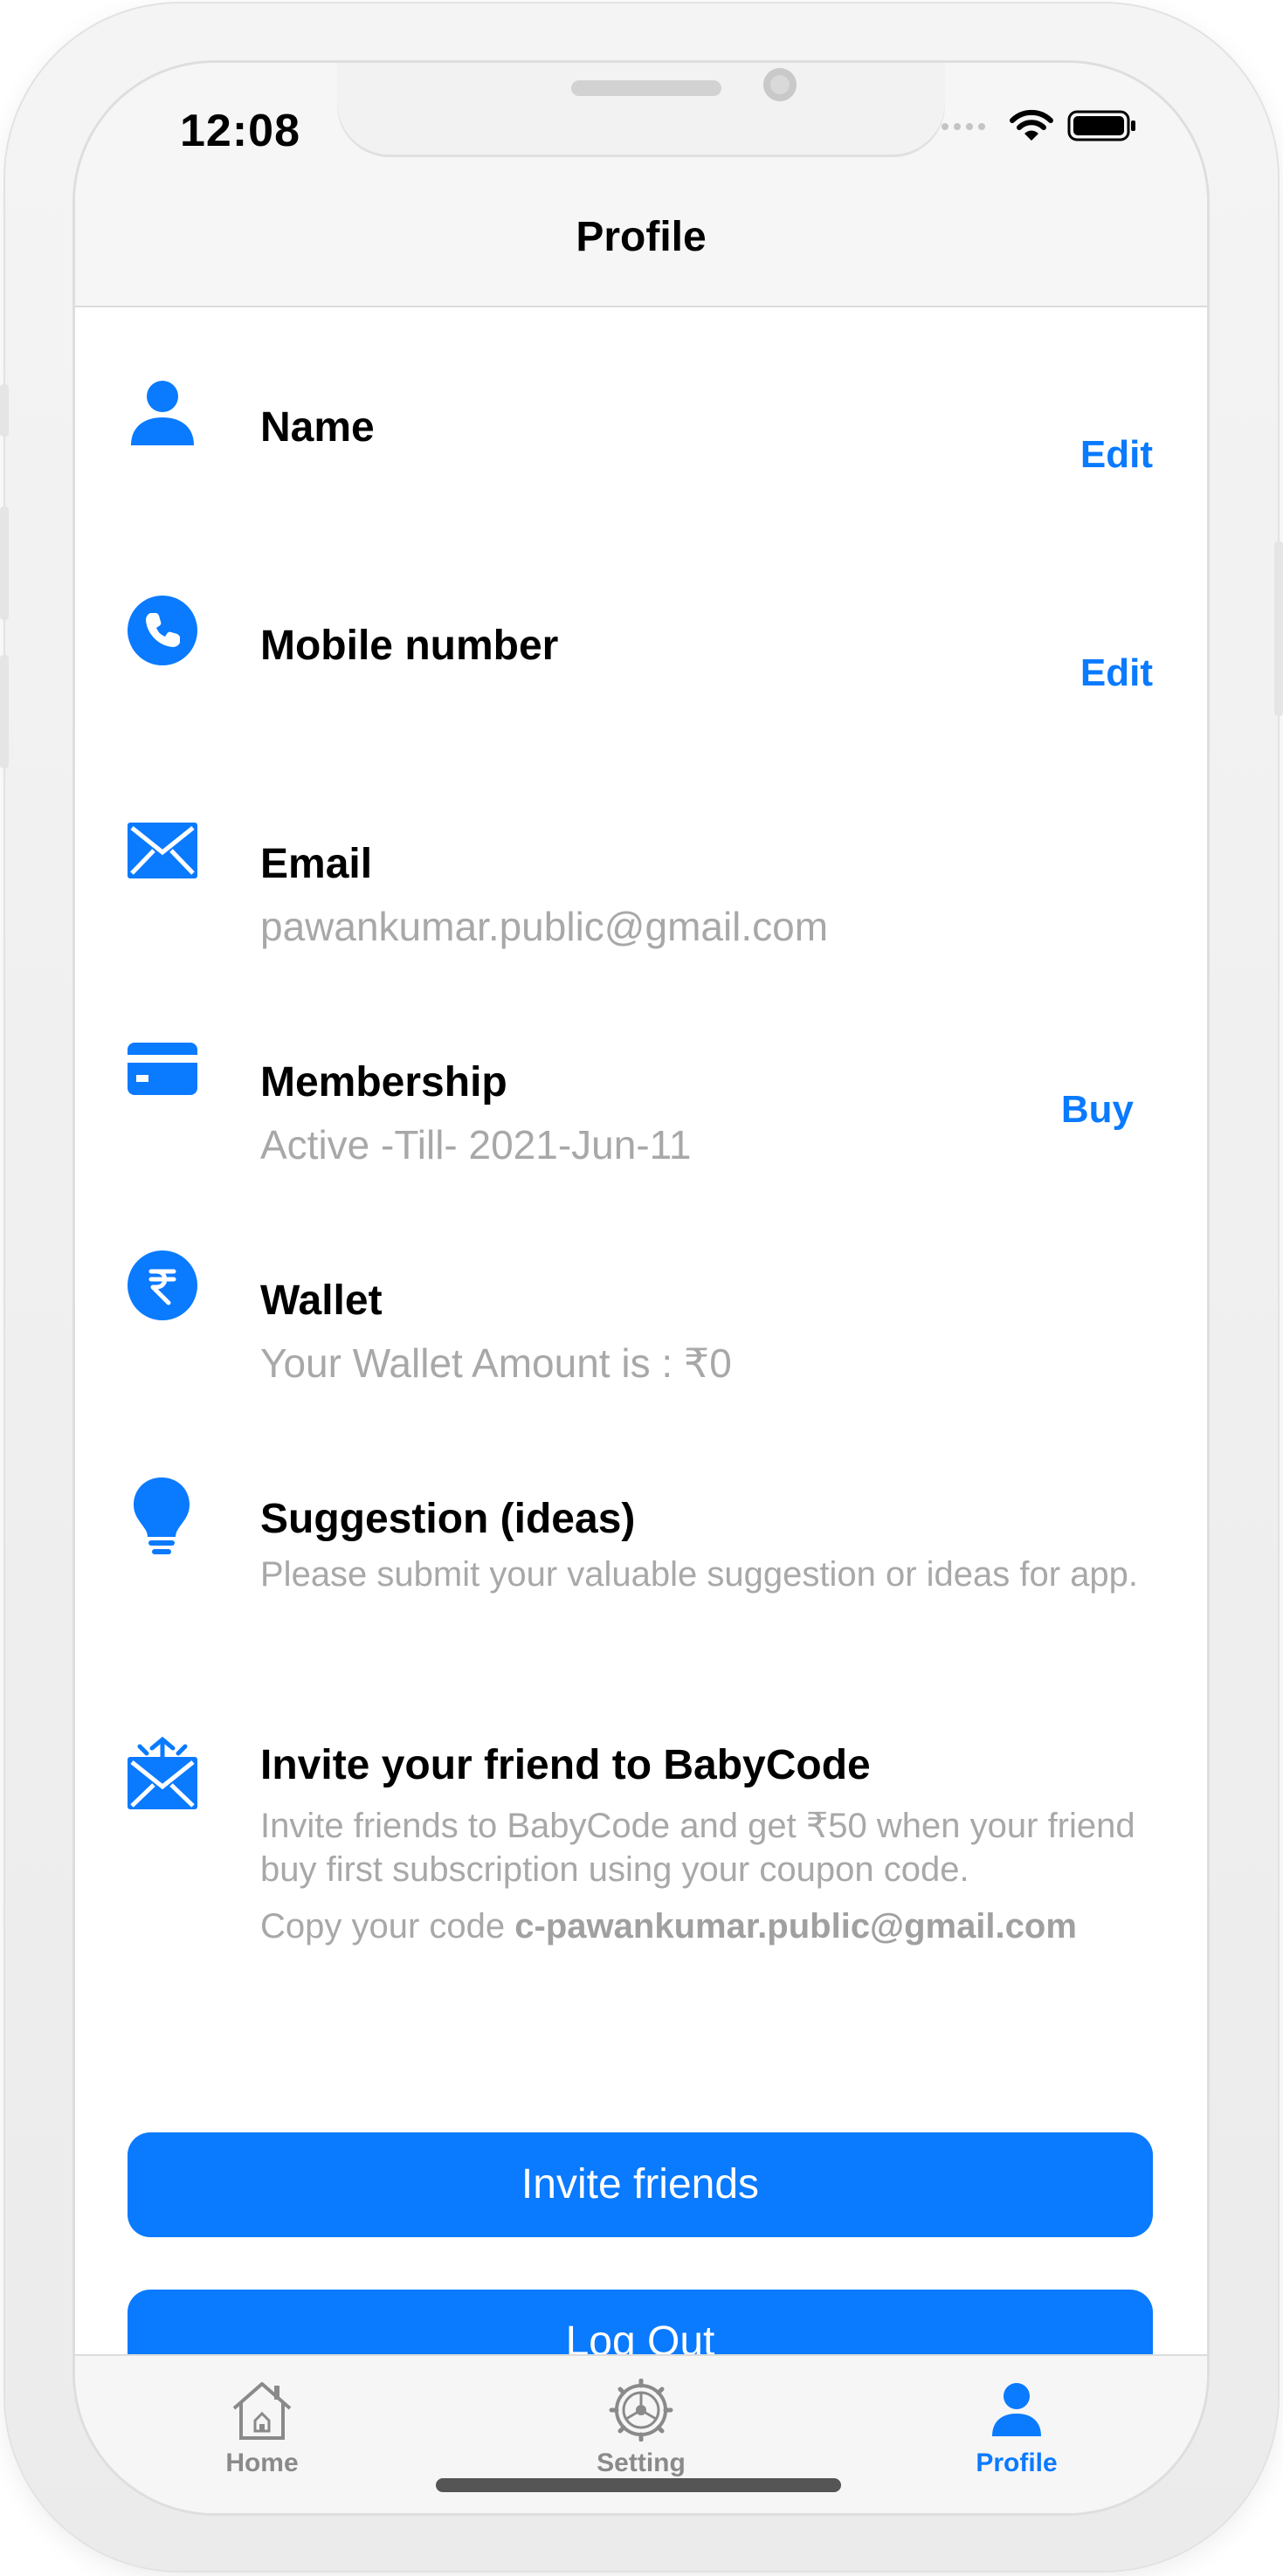  What do you see at coordinates (262, 2463) in the screenshot?
I see `tab-label: Home` at bounding box center [262, 2463].